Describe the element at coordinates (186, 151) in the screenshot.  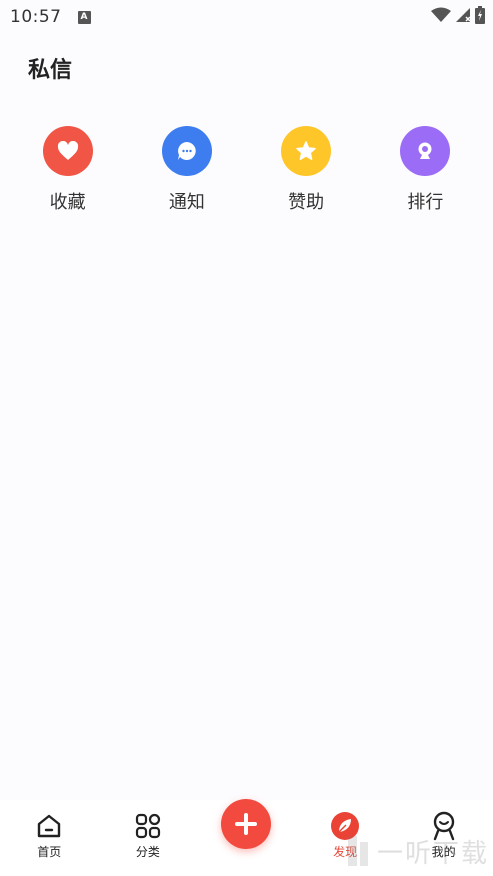
I see `chat-bubble-icon` at that location.